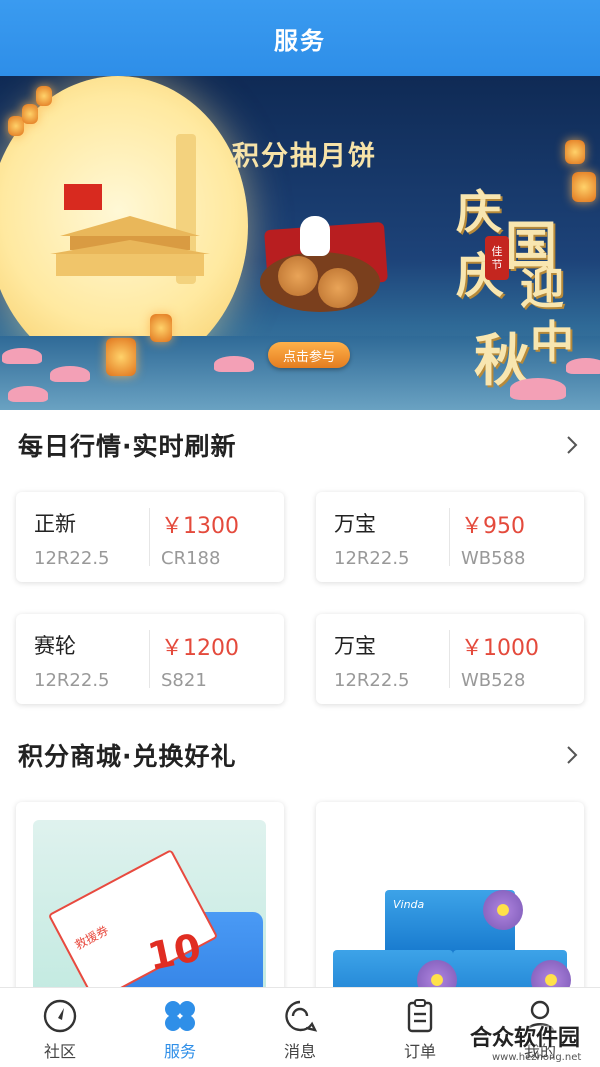  I want to click on price-card: 赛轮 12R22.5 ￥1200 S821, so click(150, 659).